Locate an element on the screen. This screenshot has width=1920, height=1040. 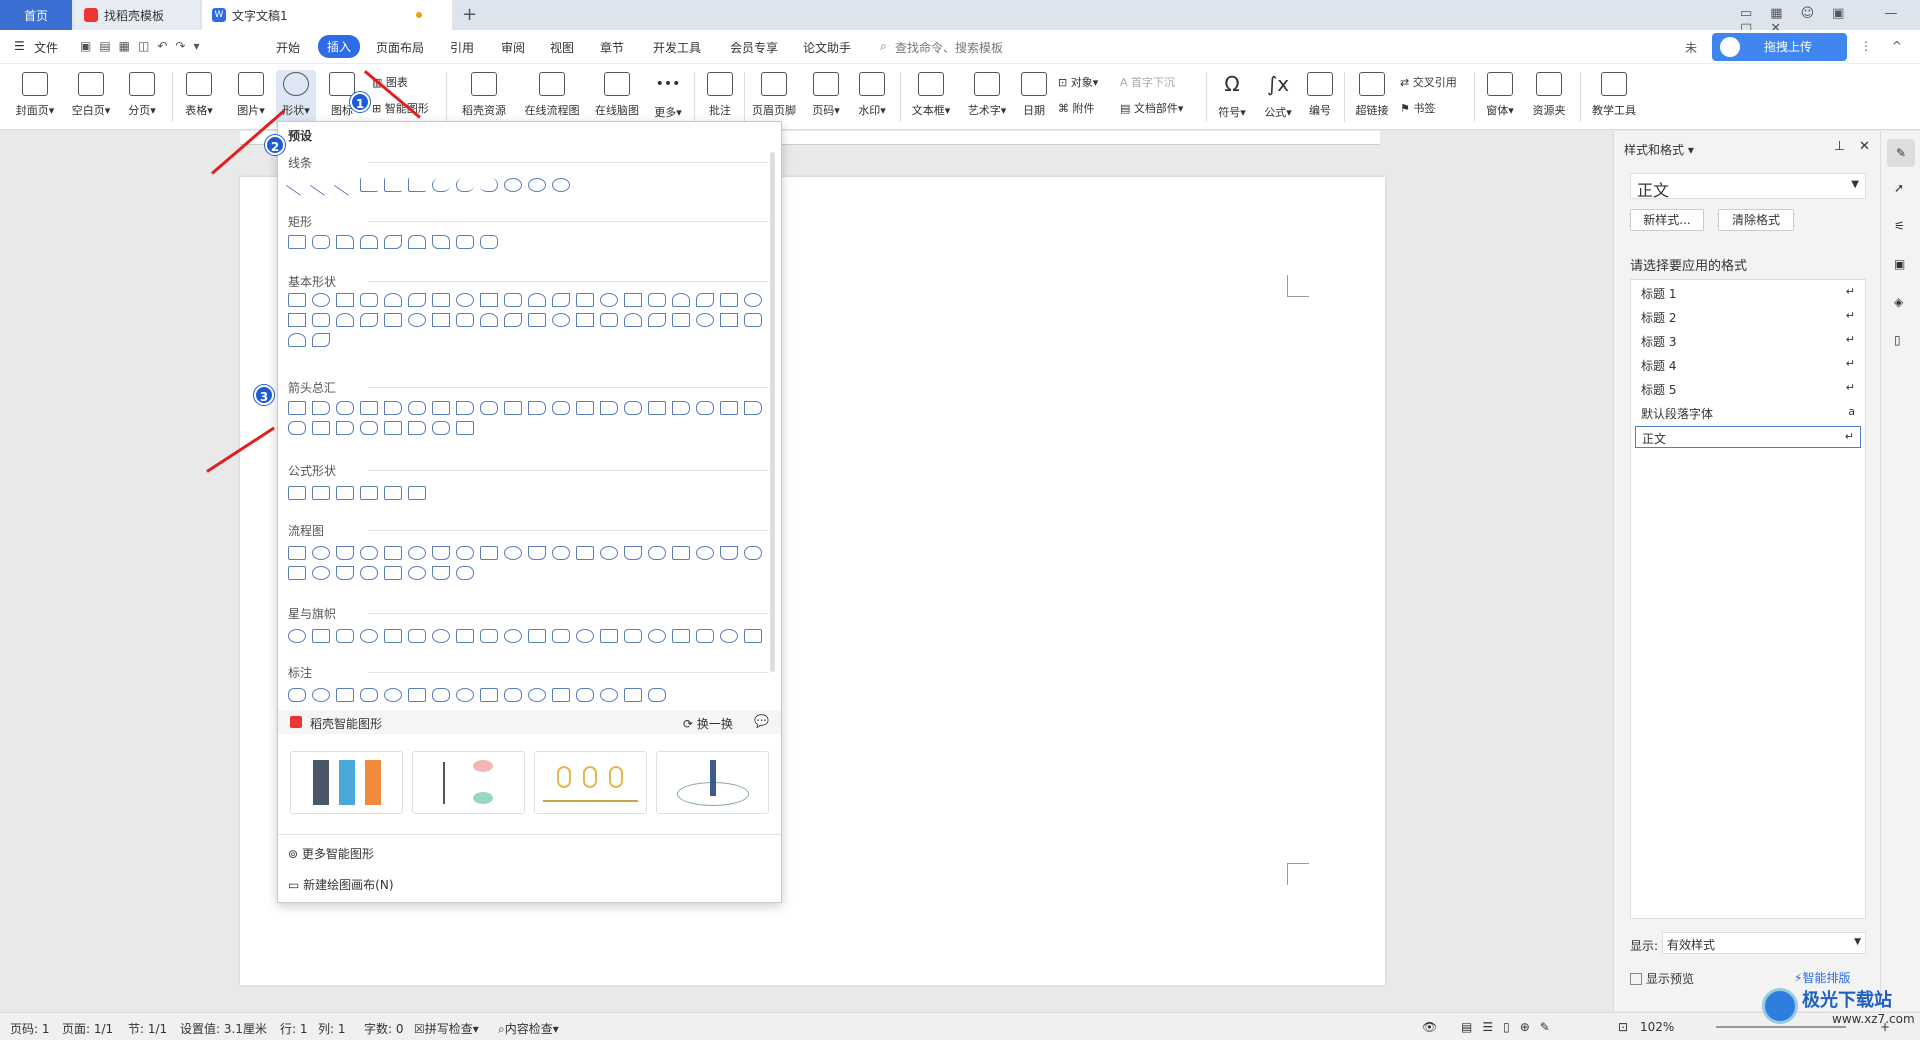
formula-button: ∫x 公式▾ is located at coordinates (1278, 98).